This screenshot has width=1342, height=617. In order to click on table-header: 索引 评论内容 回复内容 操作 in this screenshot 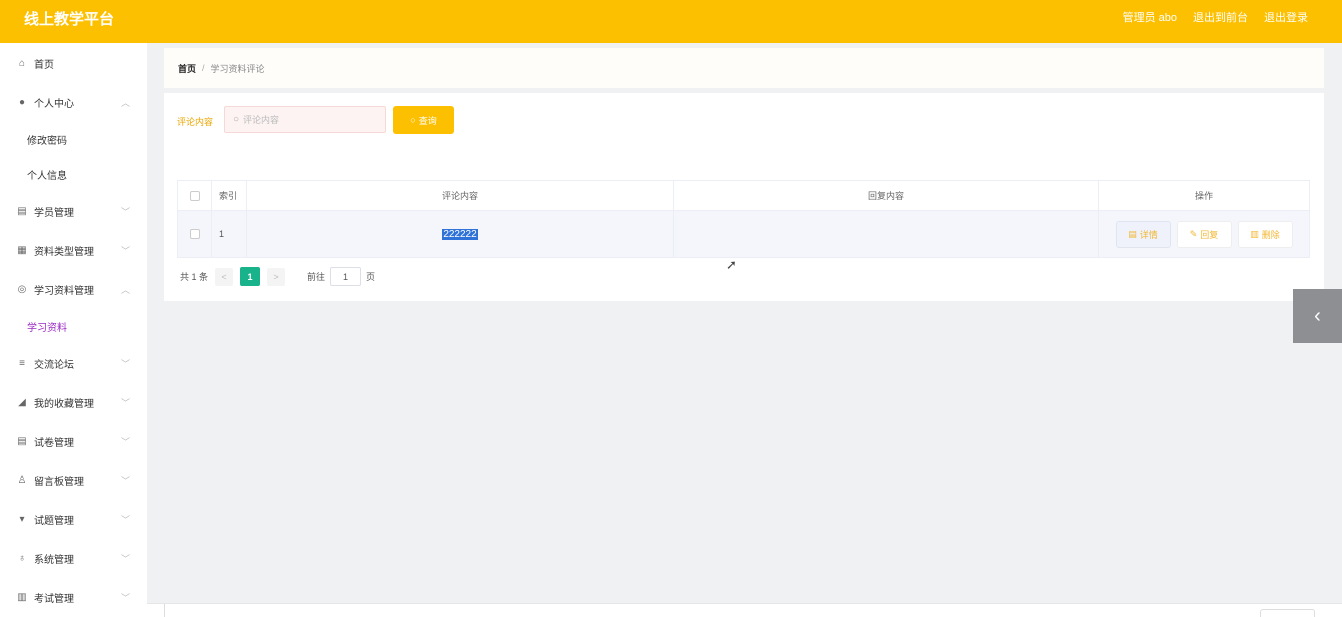, I will do `click(743, 195)`.